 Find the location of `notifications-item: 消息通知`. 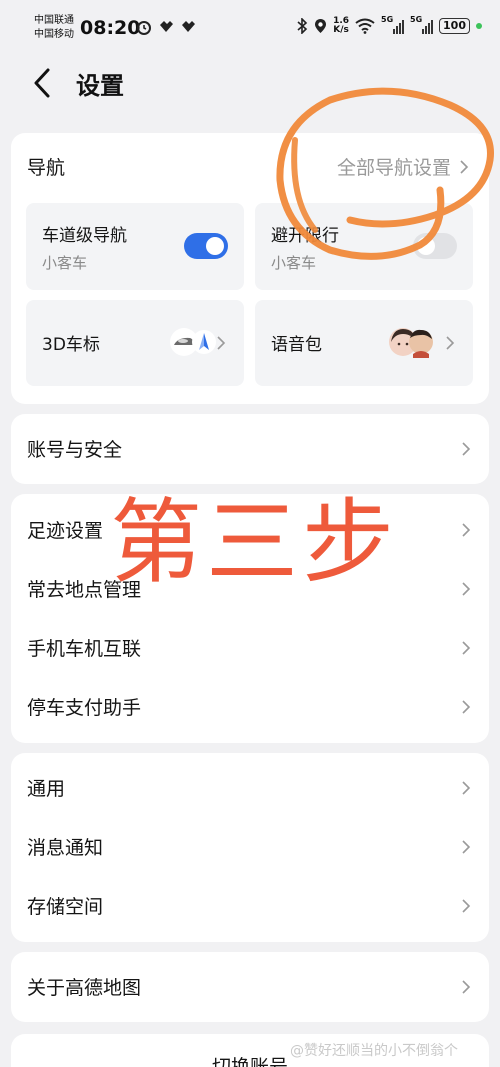

notifications-item: 消息通知 is located at coordinates (250, 846).